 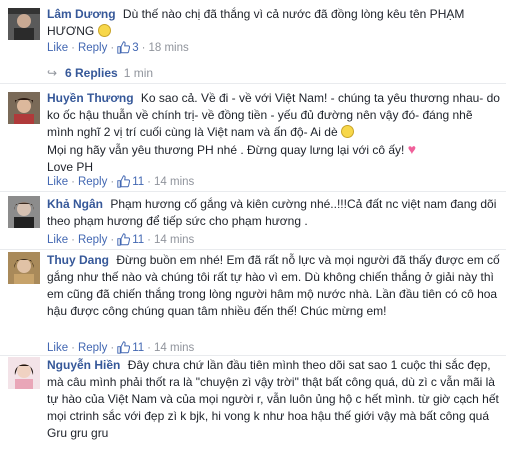 I want to click on comment-text-line: Love PH, so click(x=70, y=167).